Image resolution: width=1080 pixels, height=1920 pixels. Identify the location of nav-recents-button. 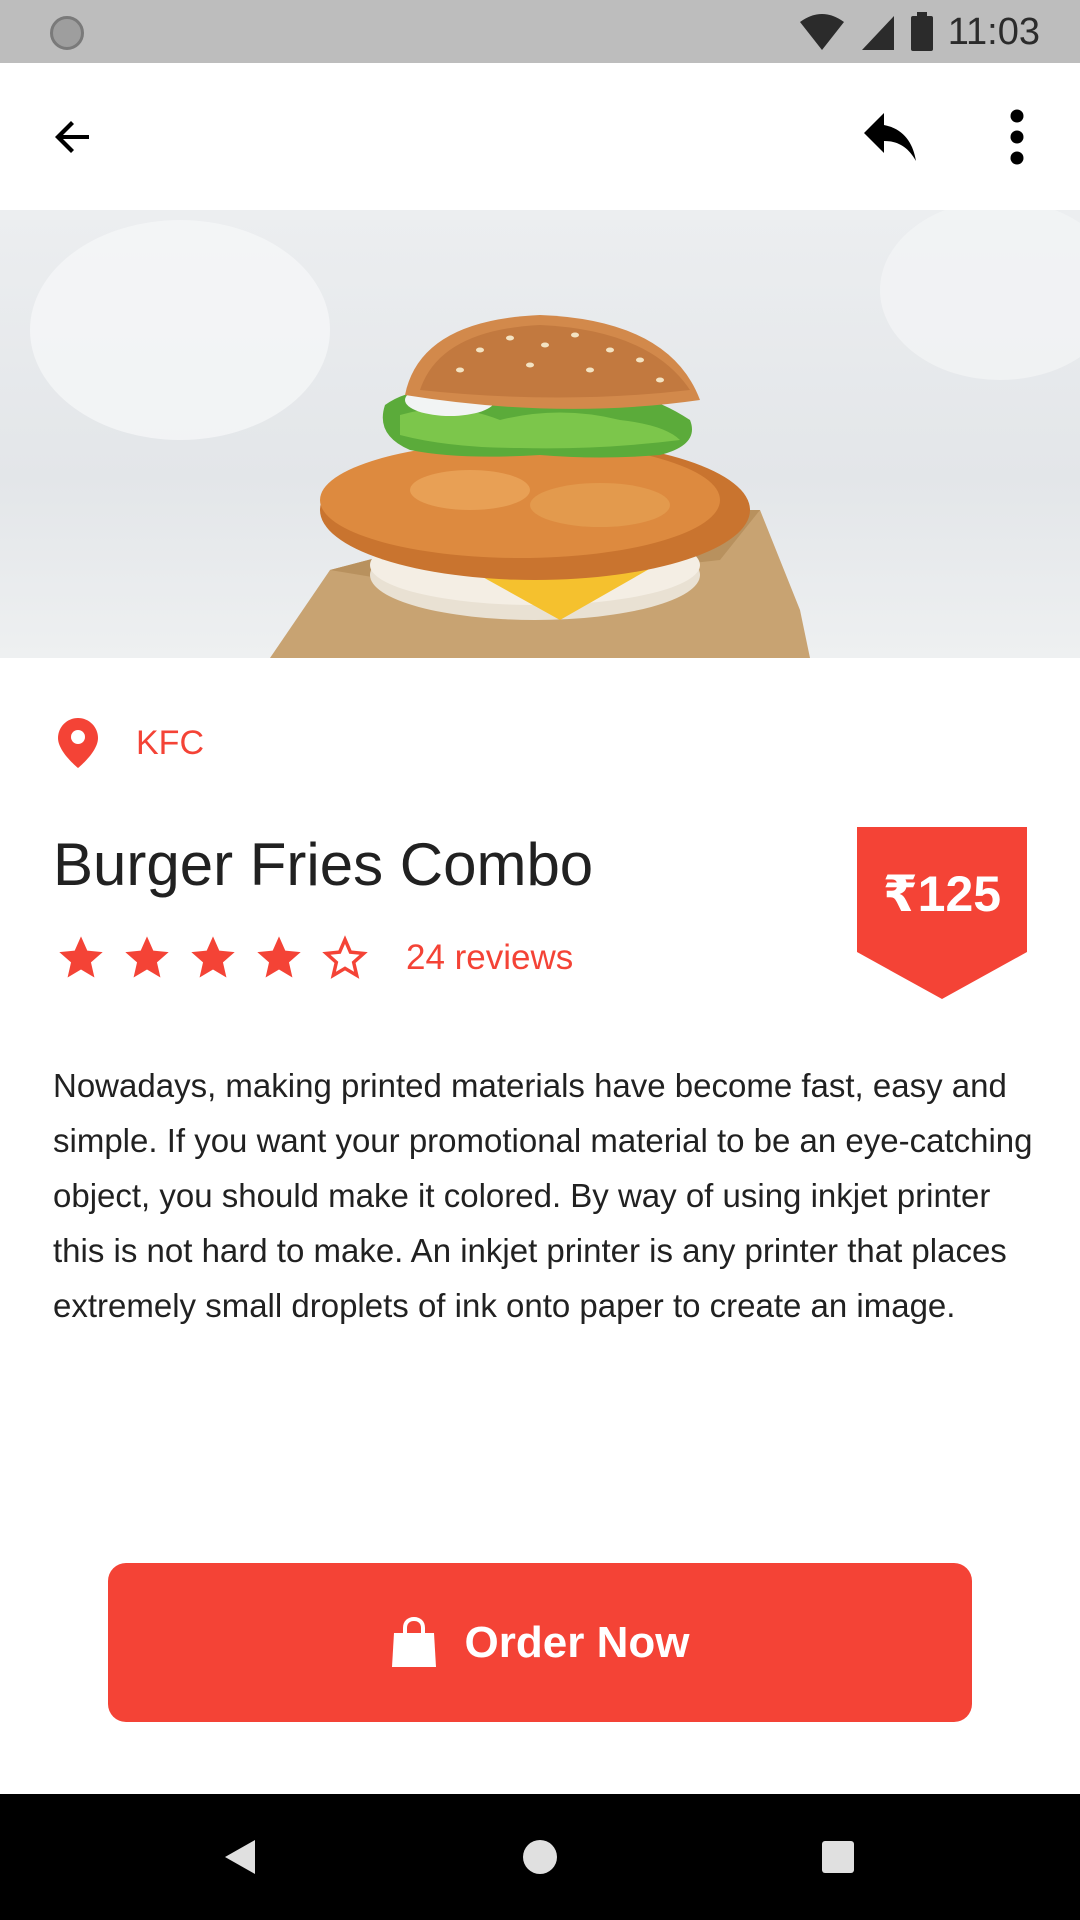
(838, 1857).